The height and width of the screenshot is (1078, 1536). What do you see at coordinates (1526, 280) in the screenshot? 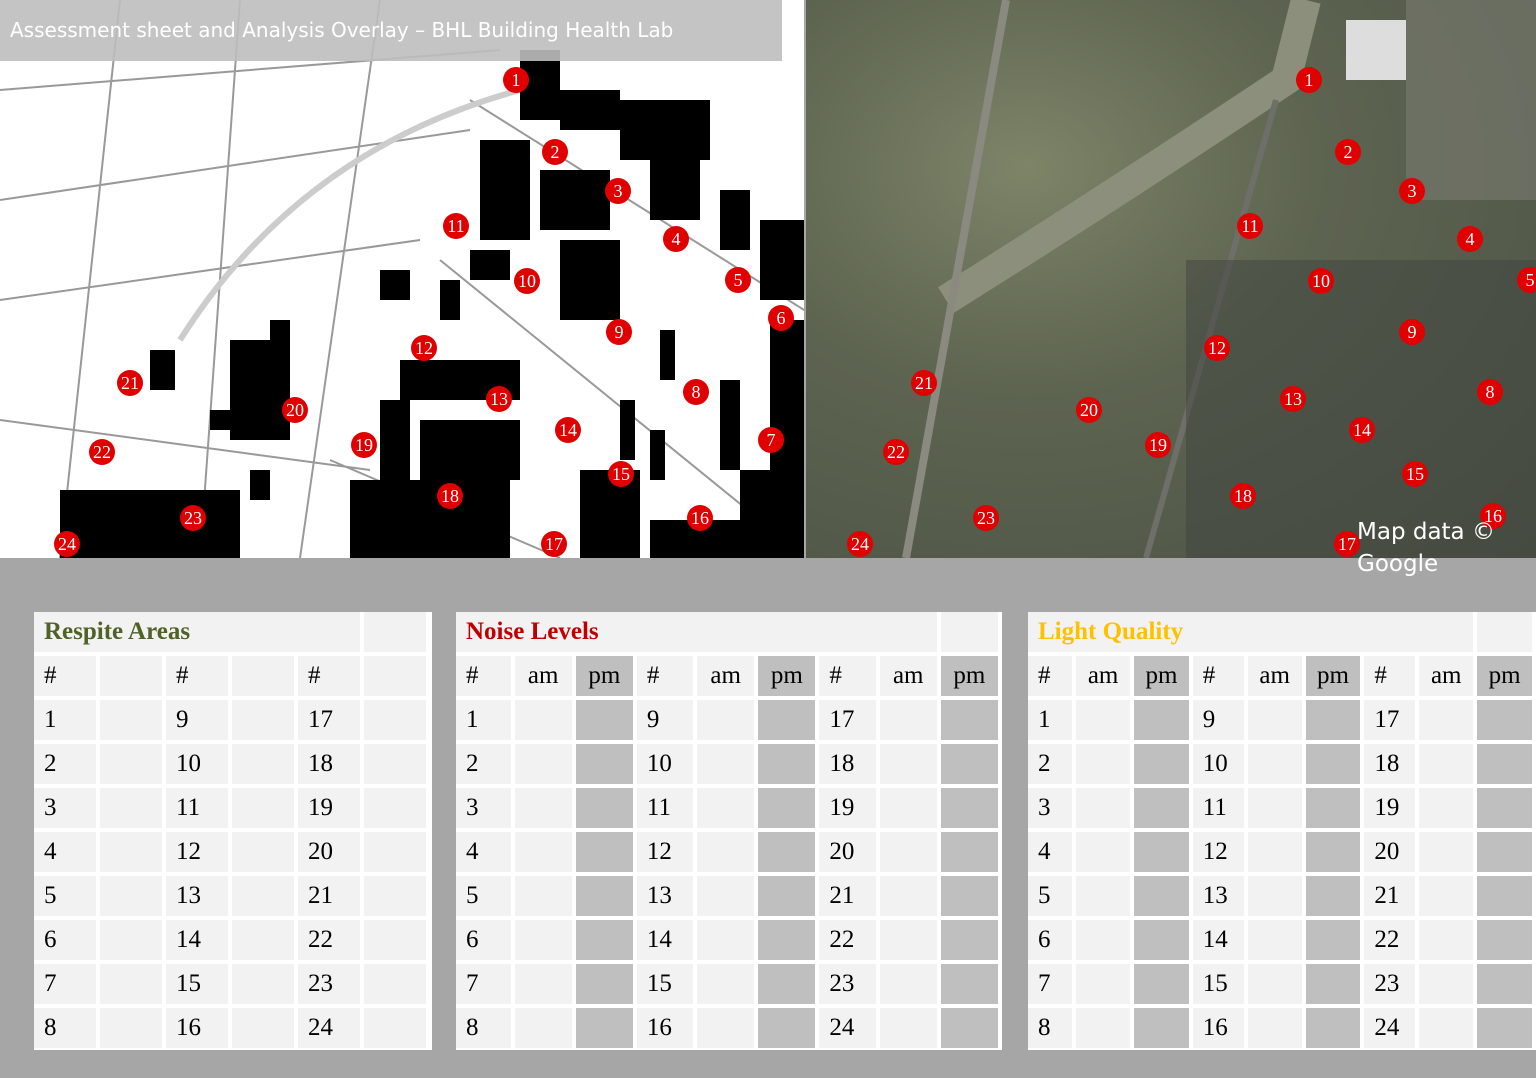
I see `site-marker-5: 5` at bounding box center [1526, 280].